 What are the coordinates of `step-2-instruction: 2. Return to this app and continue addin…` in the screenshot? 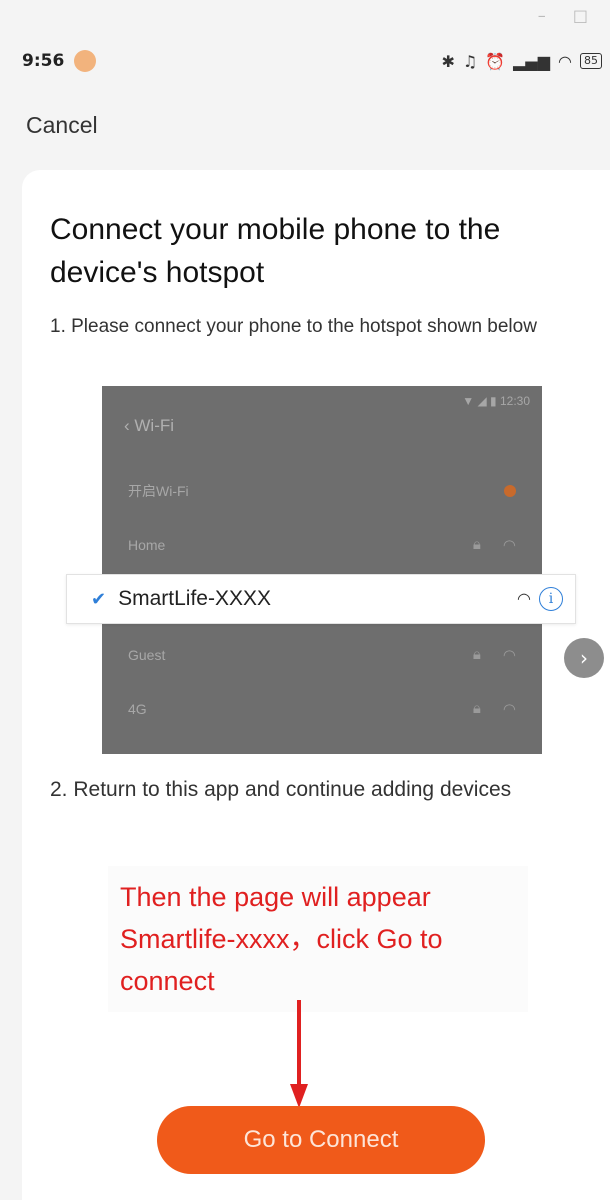 It's located at (281, 789).